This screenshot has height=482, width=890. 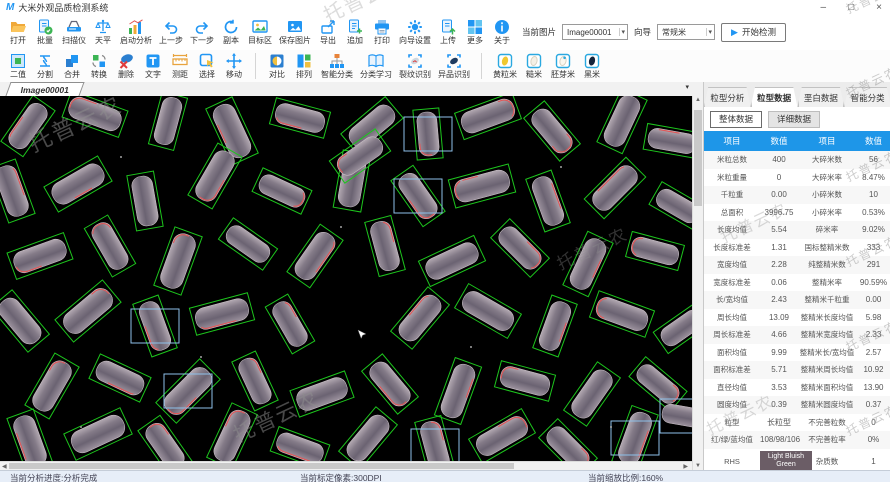 What do you see at coordinates (502, 32) in the screenshot?
I see `toolbar-button-about-info: 关于` at bounding box center [502, 32].